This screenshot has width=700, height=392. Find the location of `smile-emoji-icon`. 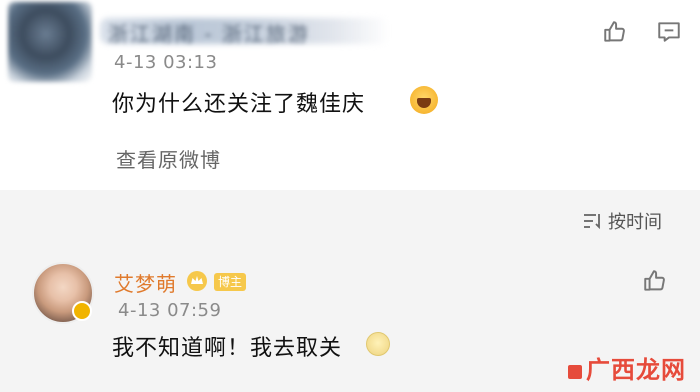

smile-emoji-icon is located at coordinates (378, 344).